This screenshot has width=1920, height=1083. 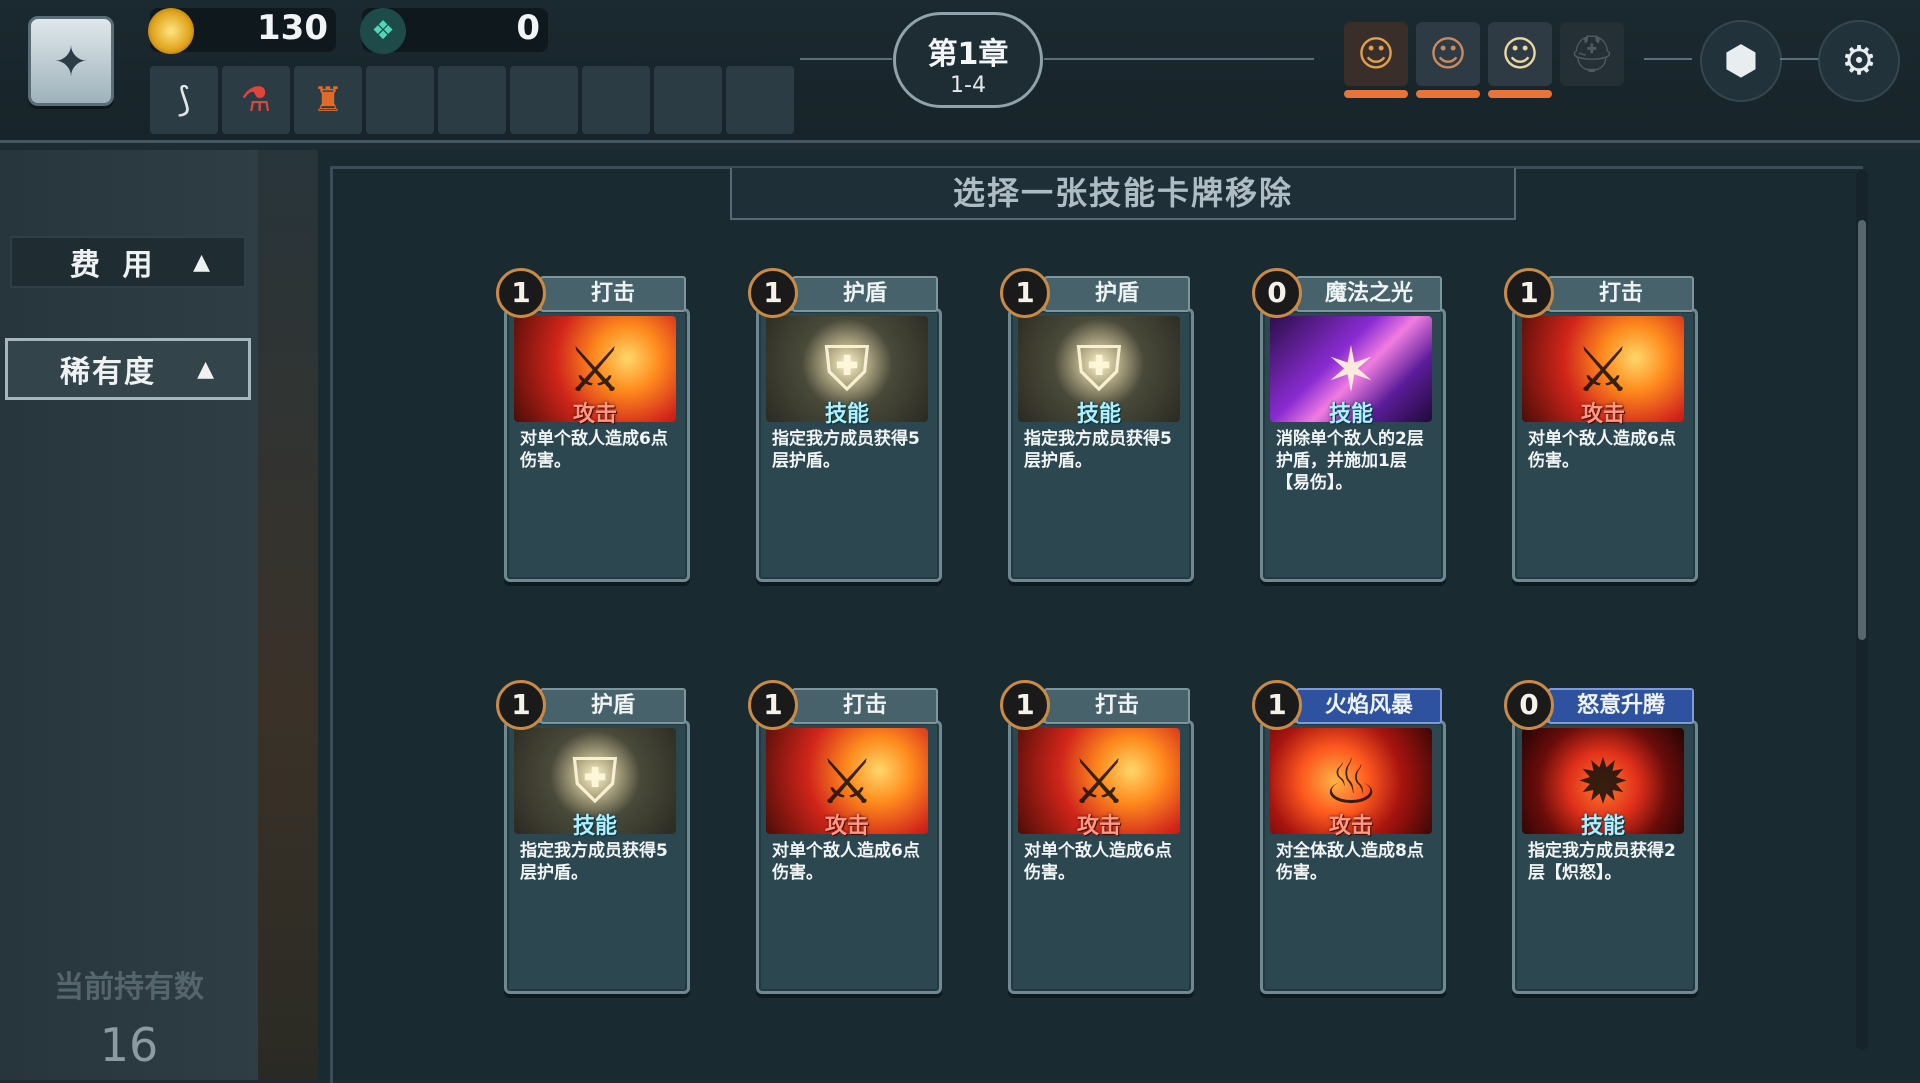 What do you see at coordinates (1520, 54) in the screenshot?
I see `hero-portrait-blonde-icon: ☺` at bounding box center [1520, 54].